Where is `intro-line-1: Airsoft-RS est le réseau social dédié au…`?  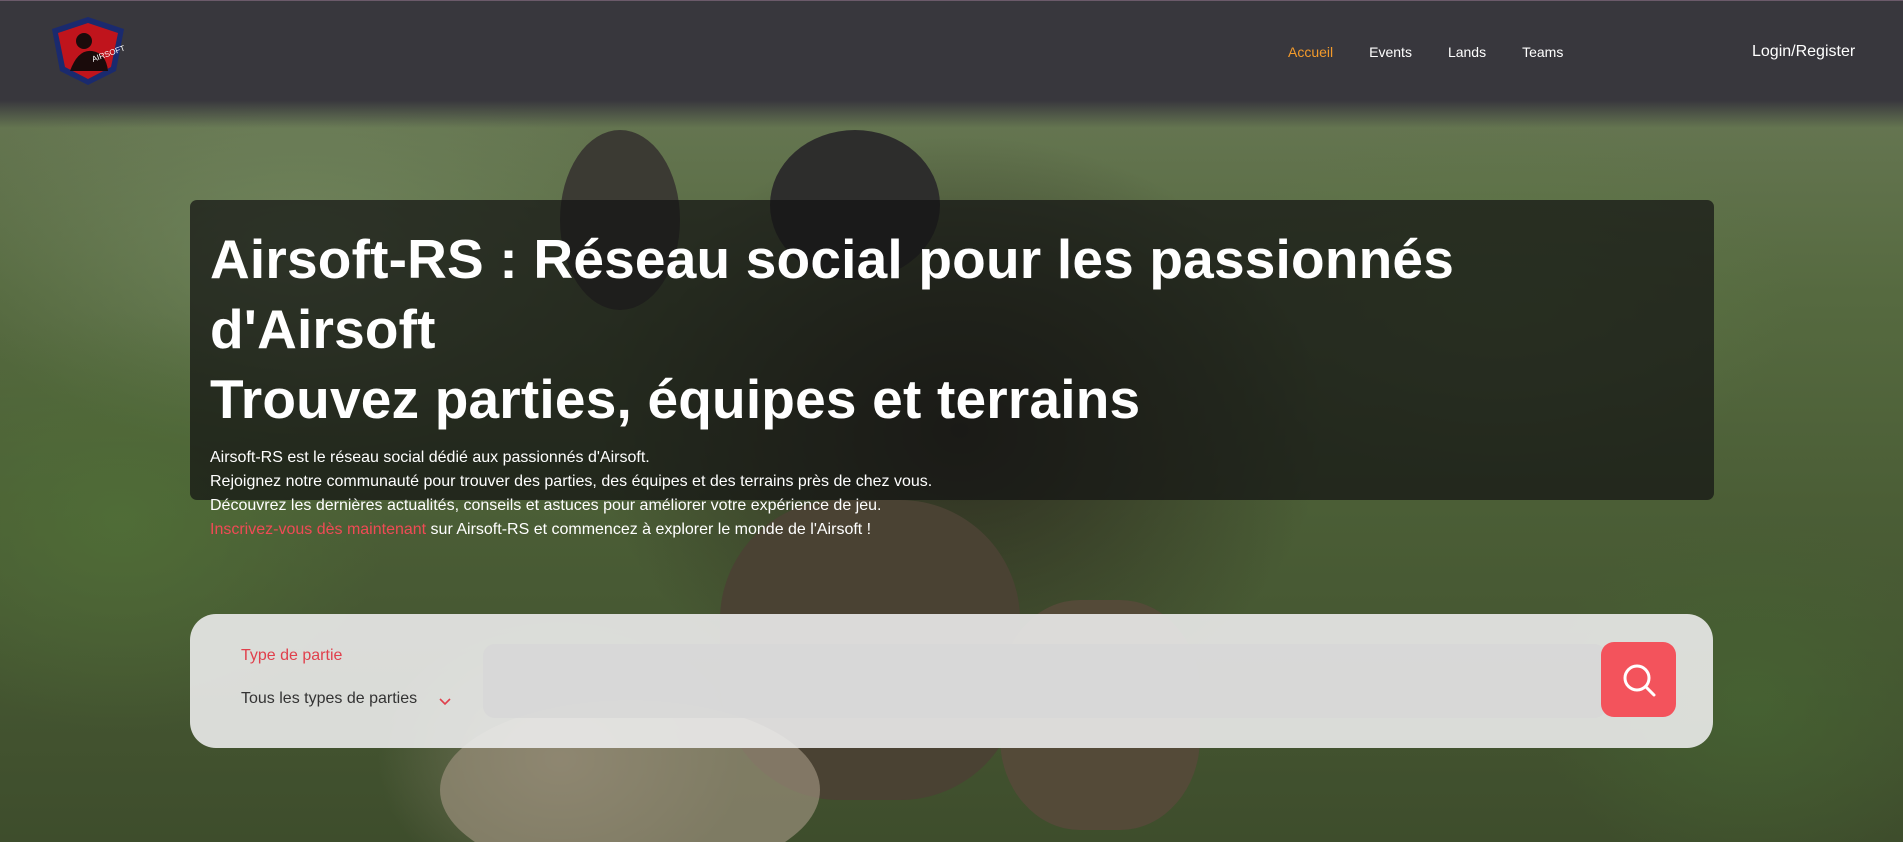 intro-line-1: Airsoft-RS est le réseau social dédié au… is located at coordinates (430, 457).